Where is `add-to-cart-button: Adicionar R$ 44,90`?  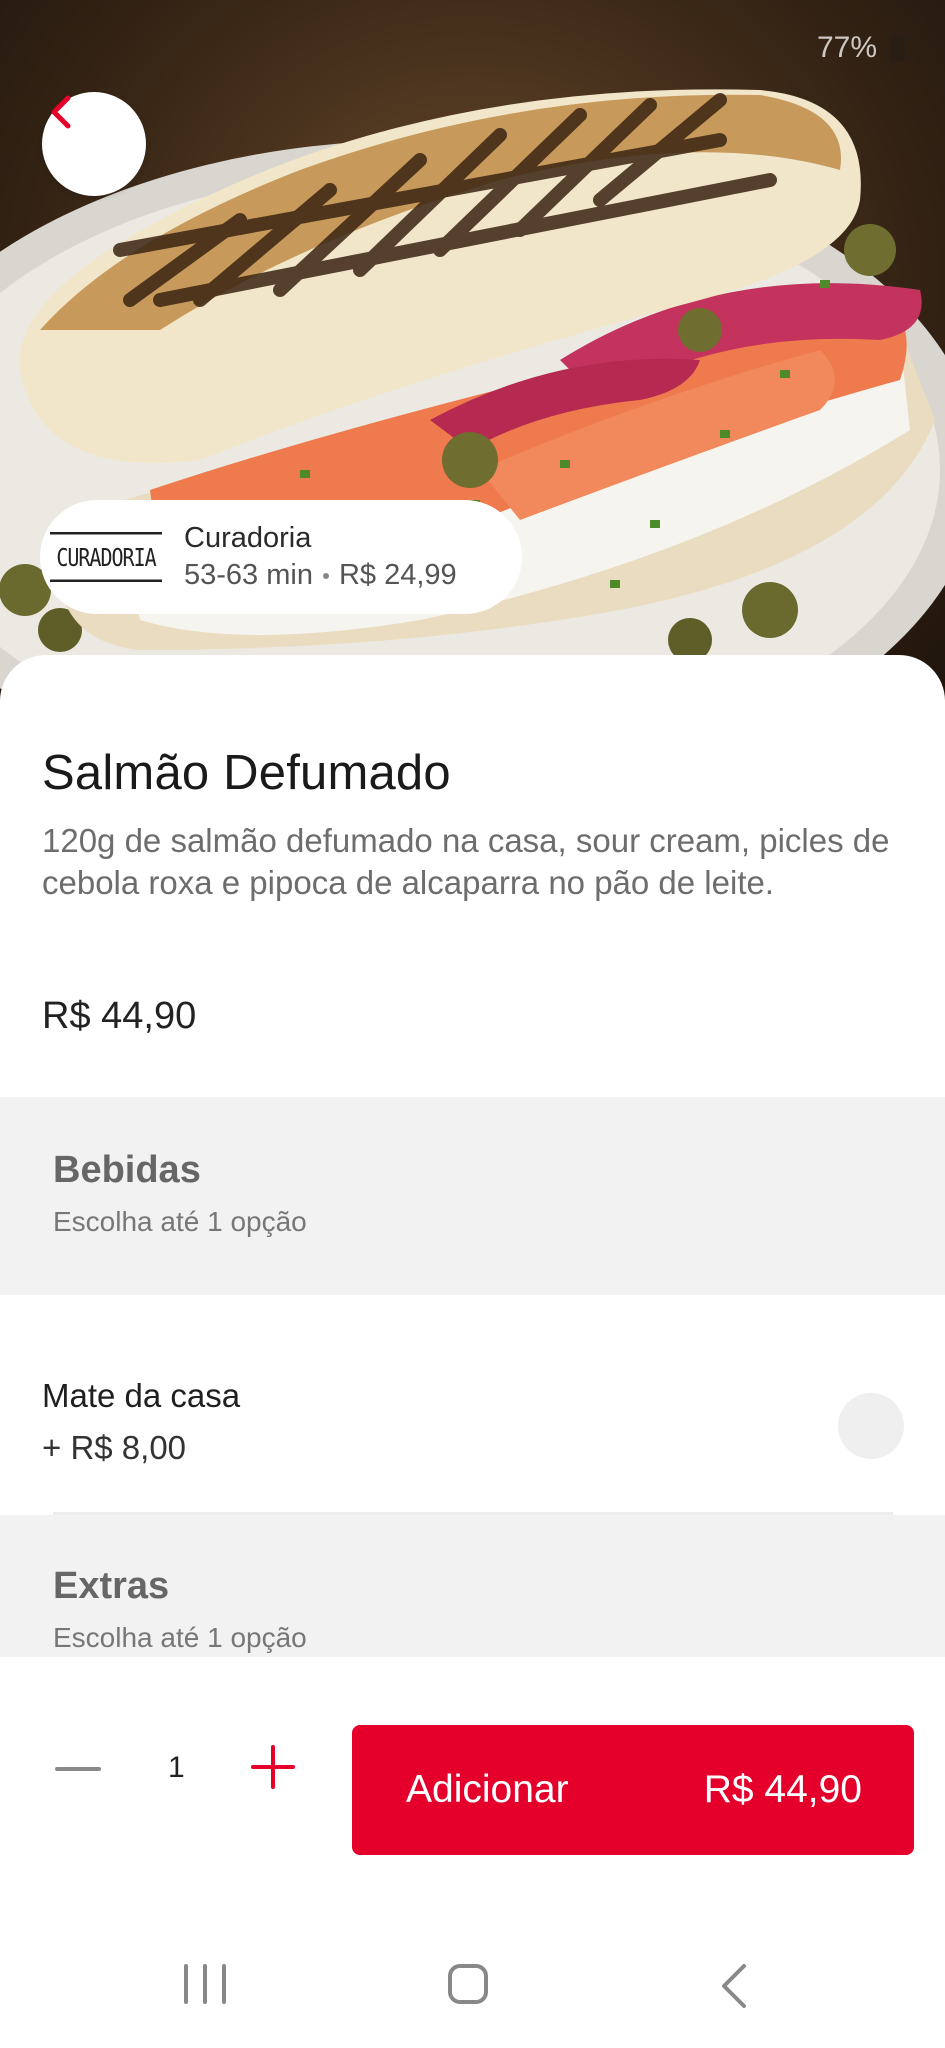
add-to-cart-button: Adicionar R$ 44,90 is located at coordinates (633, 1790).